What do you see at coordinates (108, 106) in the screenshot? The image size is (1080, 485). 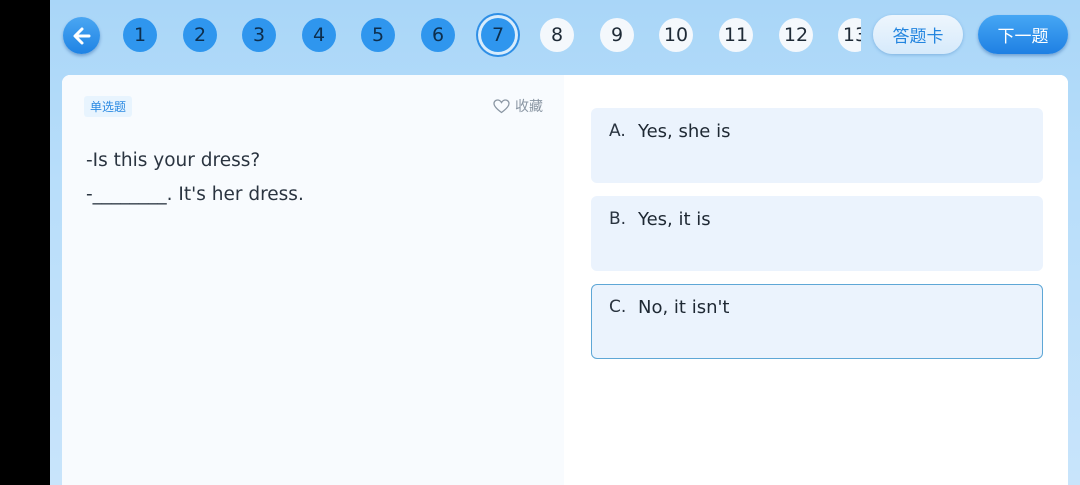 I see `question-type-badge: 单选题` at bounding box center [108, 106].